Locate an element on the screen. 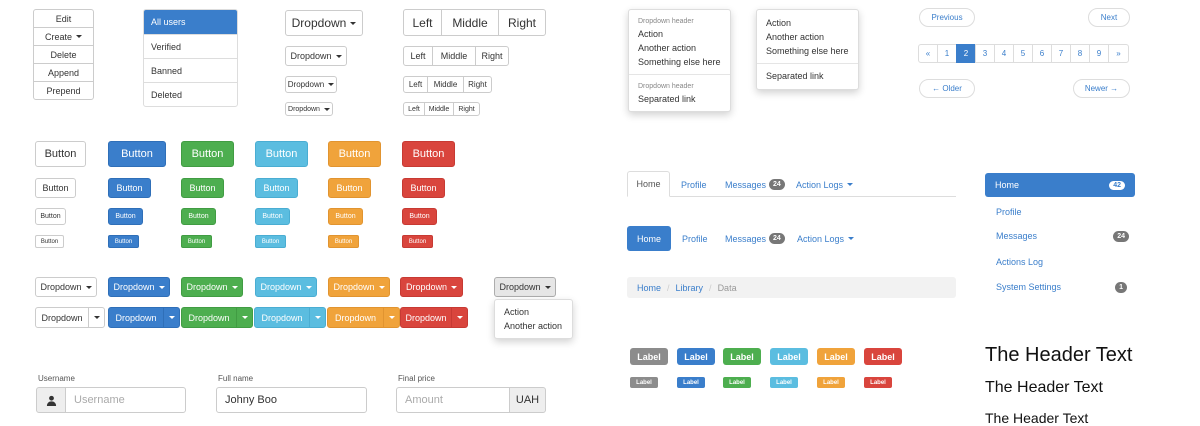 The width and height of the screenshot is (1200, 426). side-nav-messages: Messages 24 is located at coordinates (1060, 236).